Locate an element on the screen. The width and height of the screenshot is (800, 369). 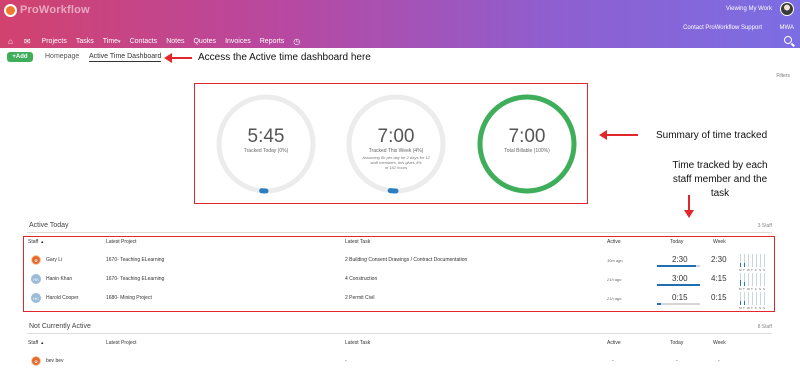
latest-task: 4 Construction is located at coordinates (361, 279).